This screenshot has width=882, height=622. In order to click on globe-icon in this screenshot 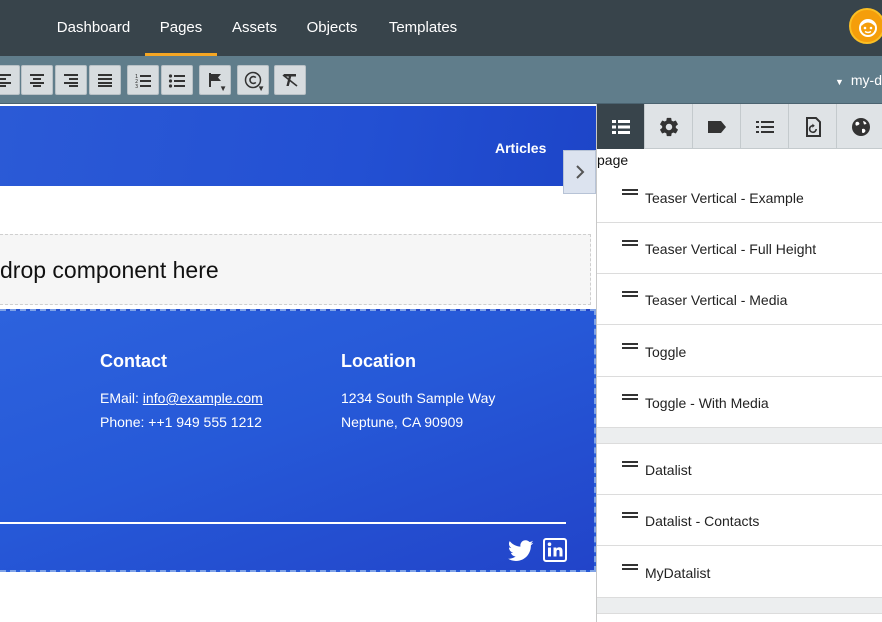, I will do `click(860, 126)`.